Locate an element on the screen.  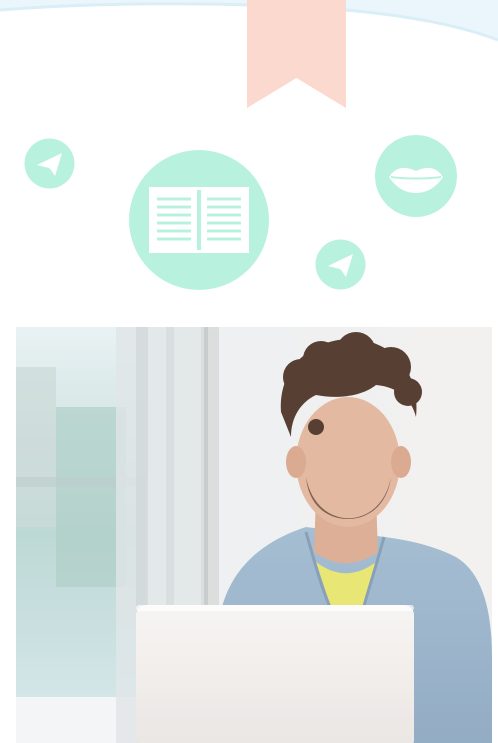
open-book-icon is located at coordinates (199, 220).